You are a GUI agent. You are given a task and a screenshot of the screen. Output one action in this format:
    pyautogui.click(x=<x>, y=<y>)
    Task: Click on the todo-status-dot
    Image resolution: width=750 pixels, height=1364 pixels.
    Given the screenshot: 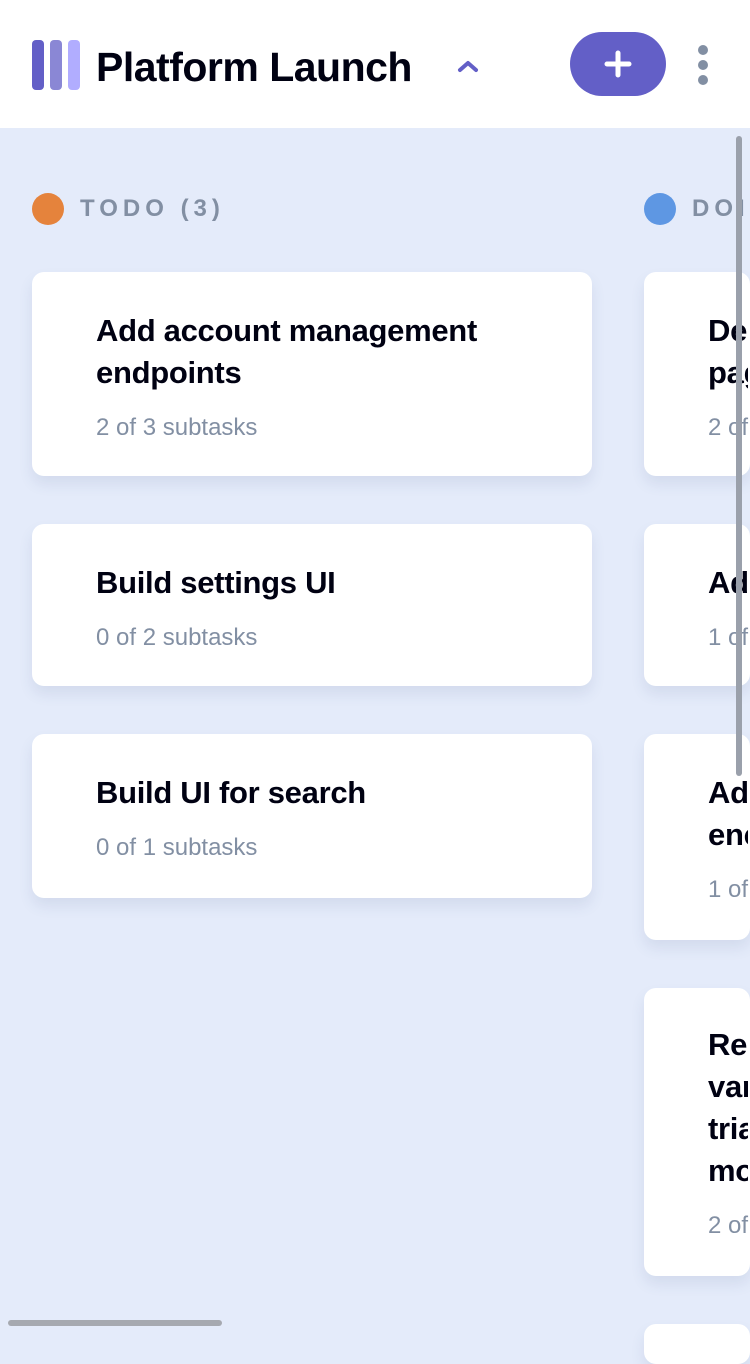 What is the action you would take?
    pyautogui.click(x=48, y=209)
    